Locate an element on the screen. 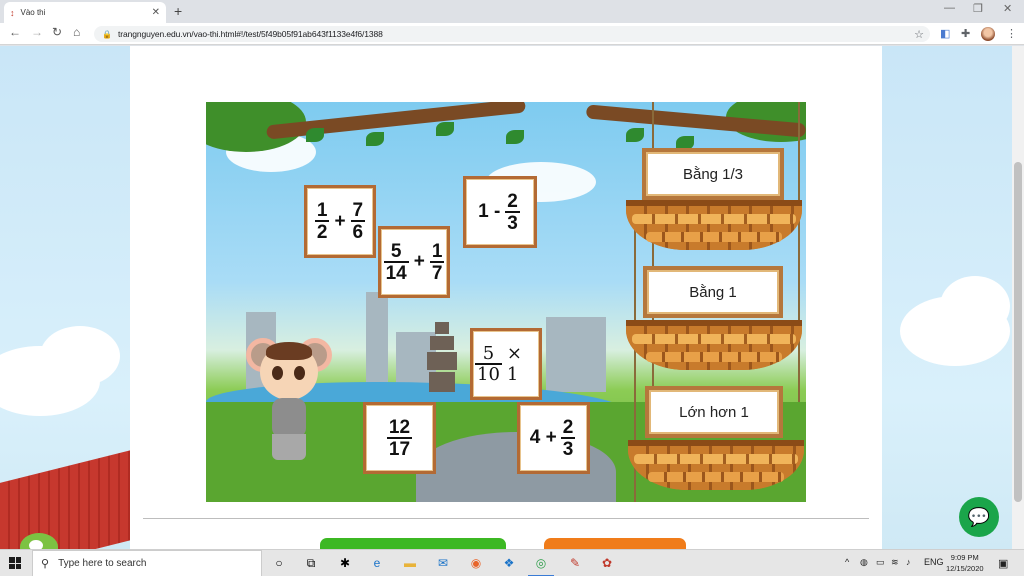 This screenshot has width=1024, height=576. battery-icon: ▭ is located at coordinates (880, 562).